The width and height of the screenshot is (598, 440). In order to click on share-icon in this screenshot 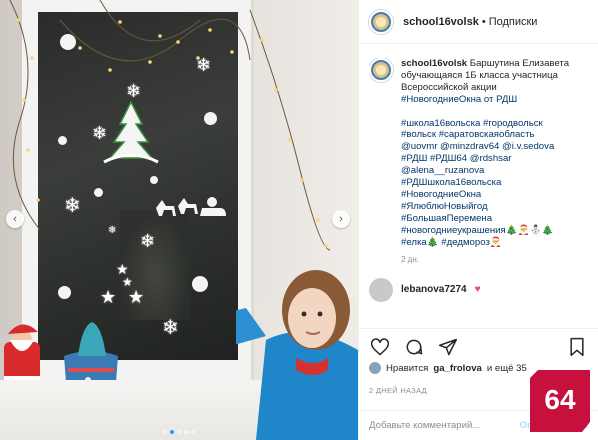, I will do `click(448, 346)`.